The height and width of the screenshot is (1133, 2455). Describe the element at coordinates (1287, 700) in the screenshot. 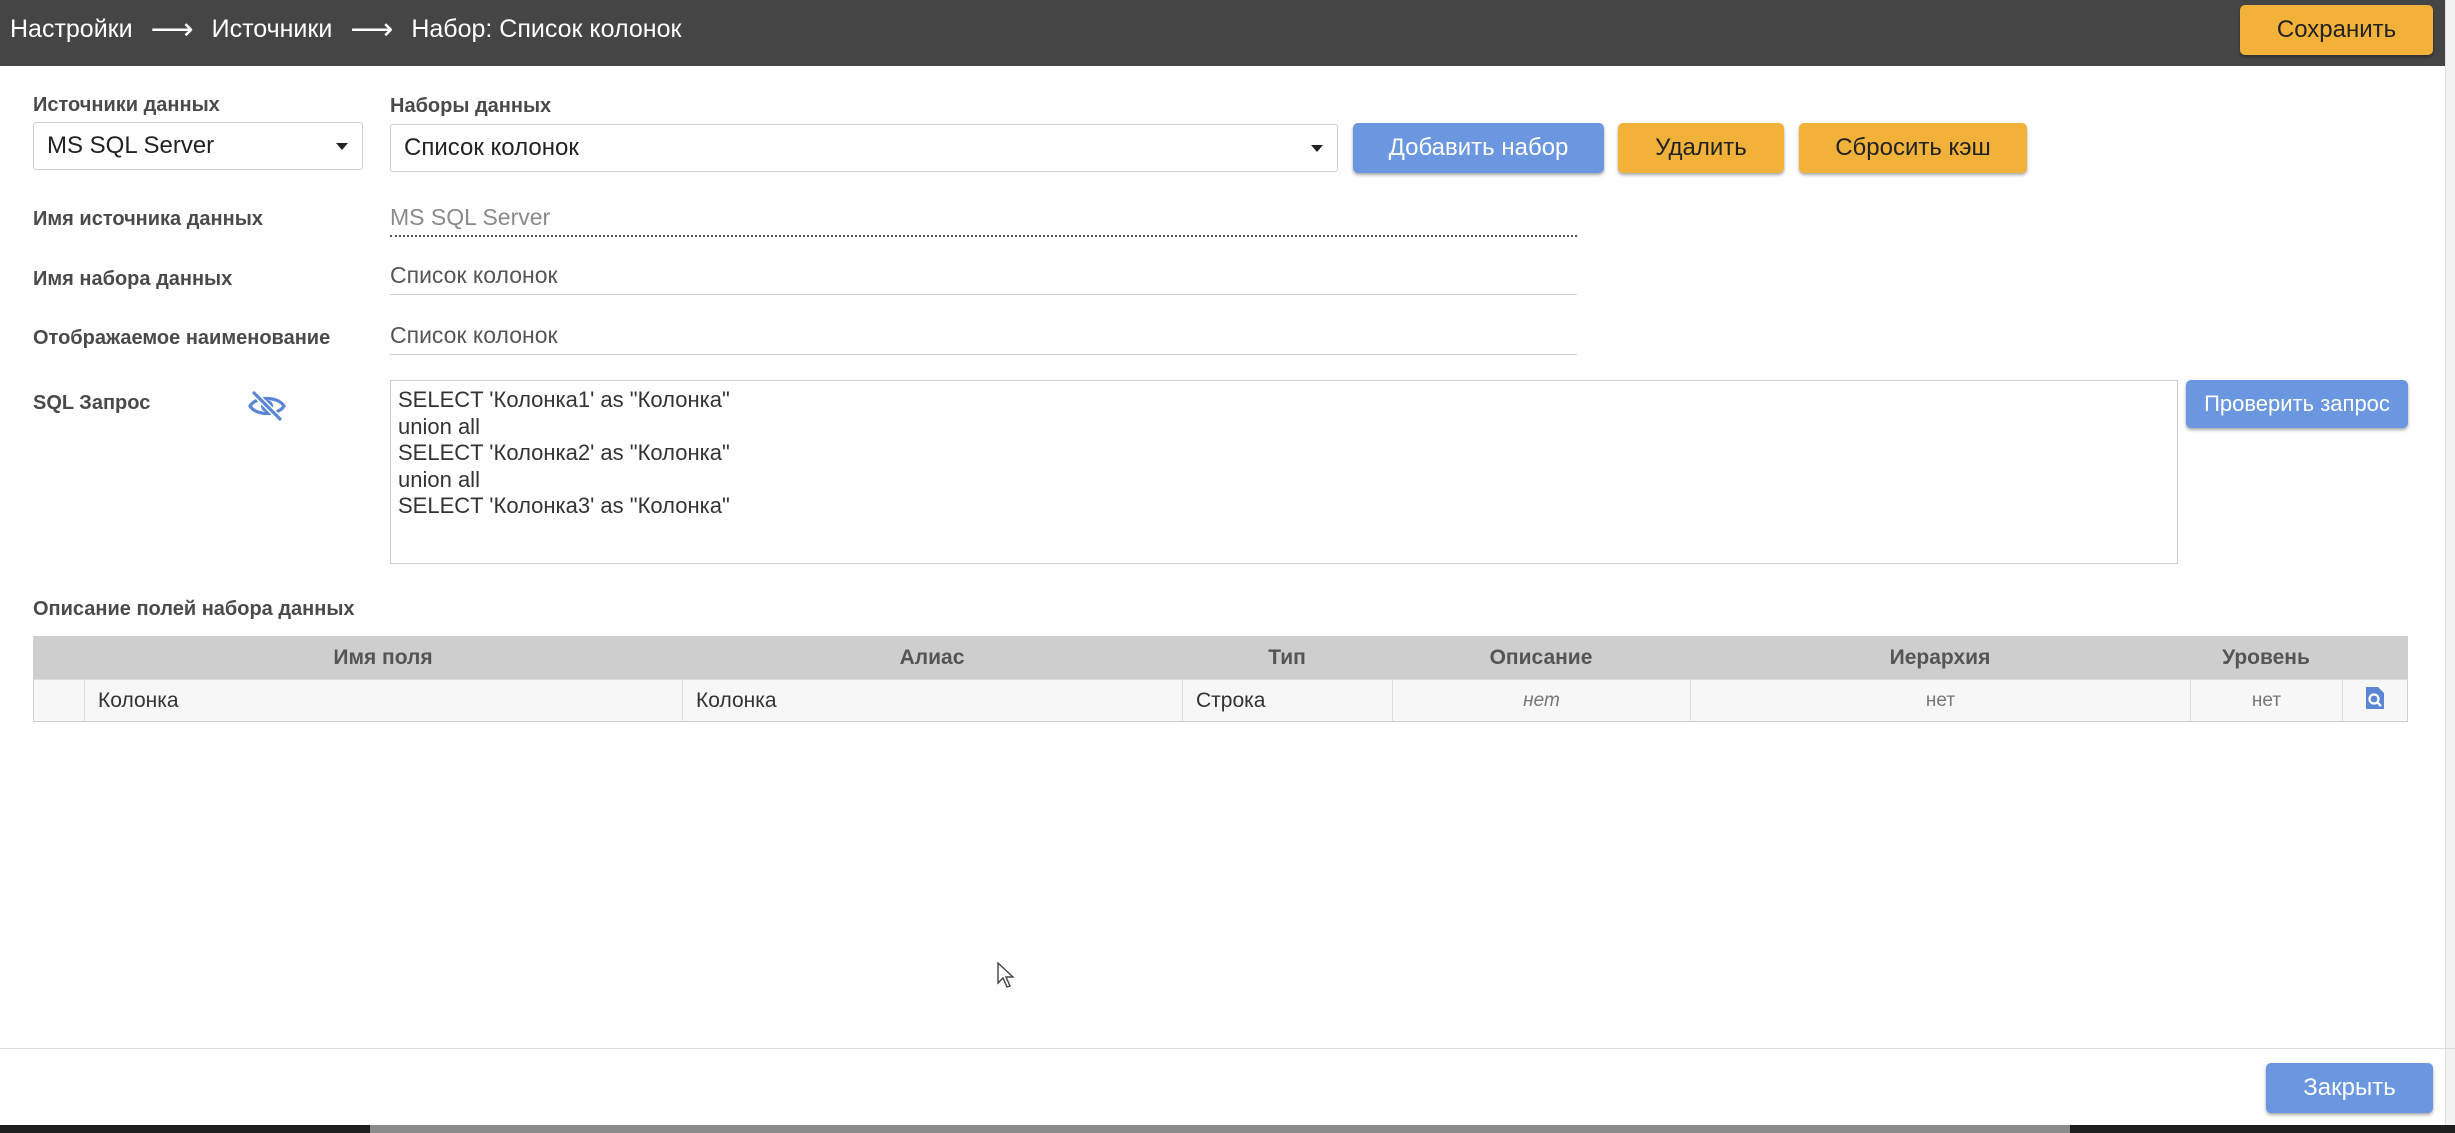

I see `cell-type: Строка` at that location.